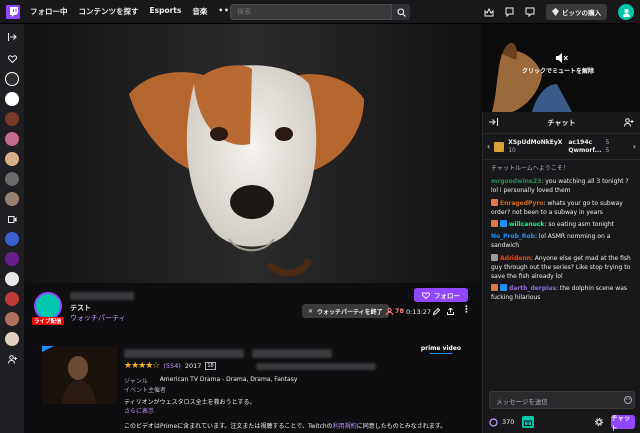 The image size is (640, 433). I want to click on settings-gear-icon, so click(599, 422).